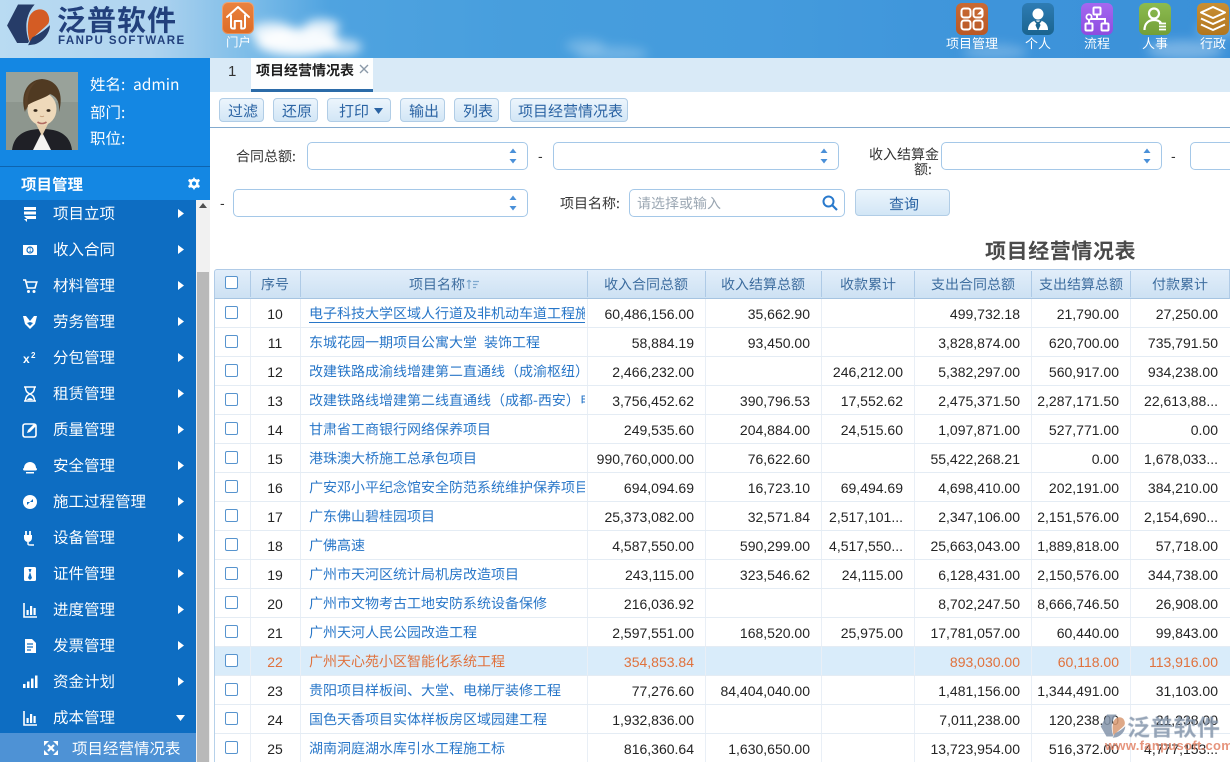 The width and height of the screenshot is (1230, 762). Describe the element at coordinates (26, 359) in the screenshot. I see `svg-text: x` at that location.